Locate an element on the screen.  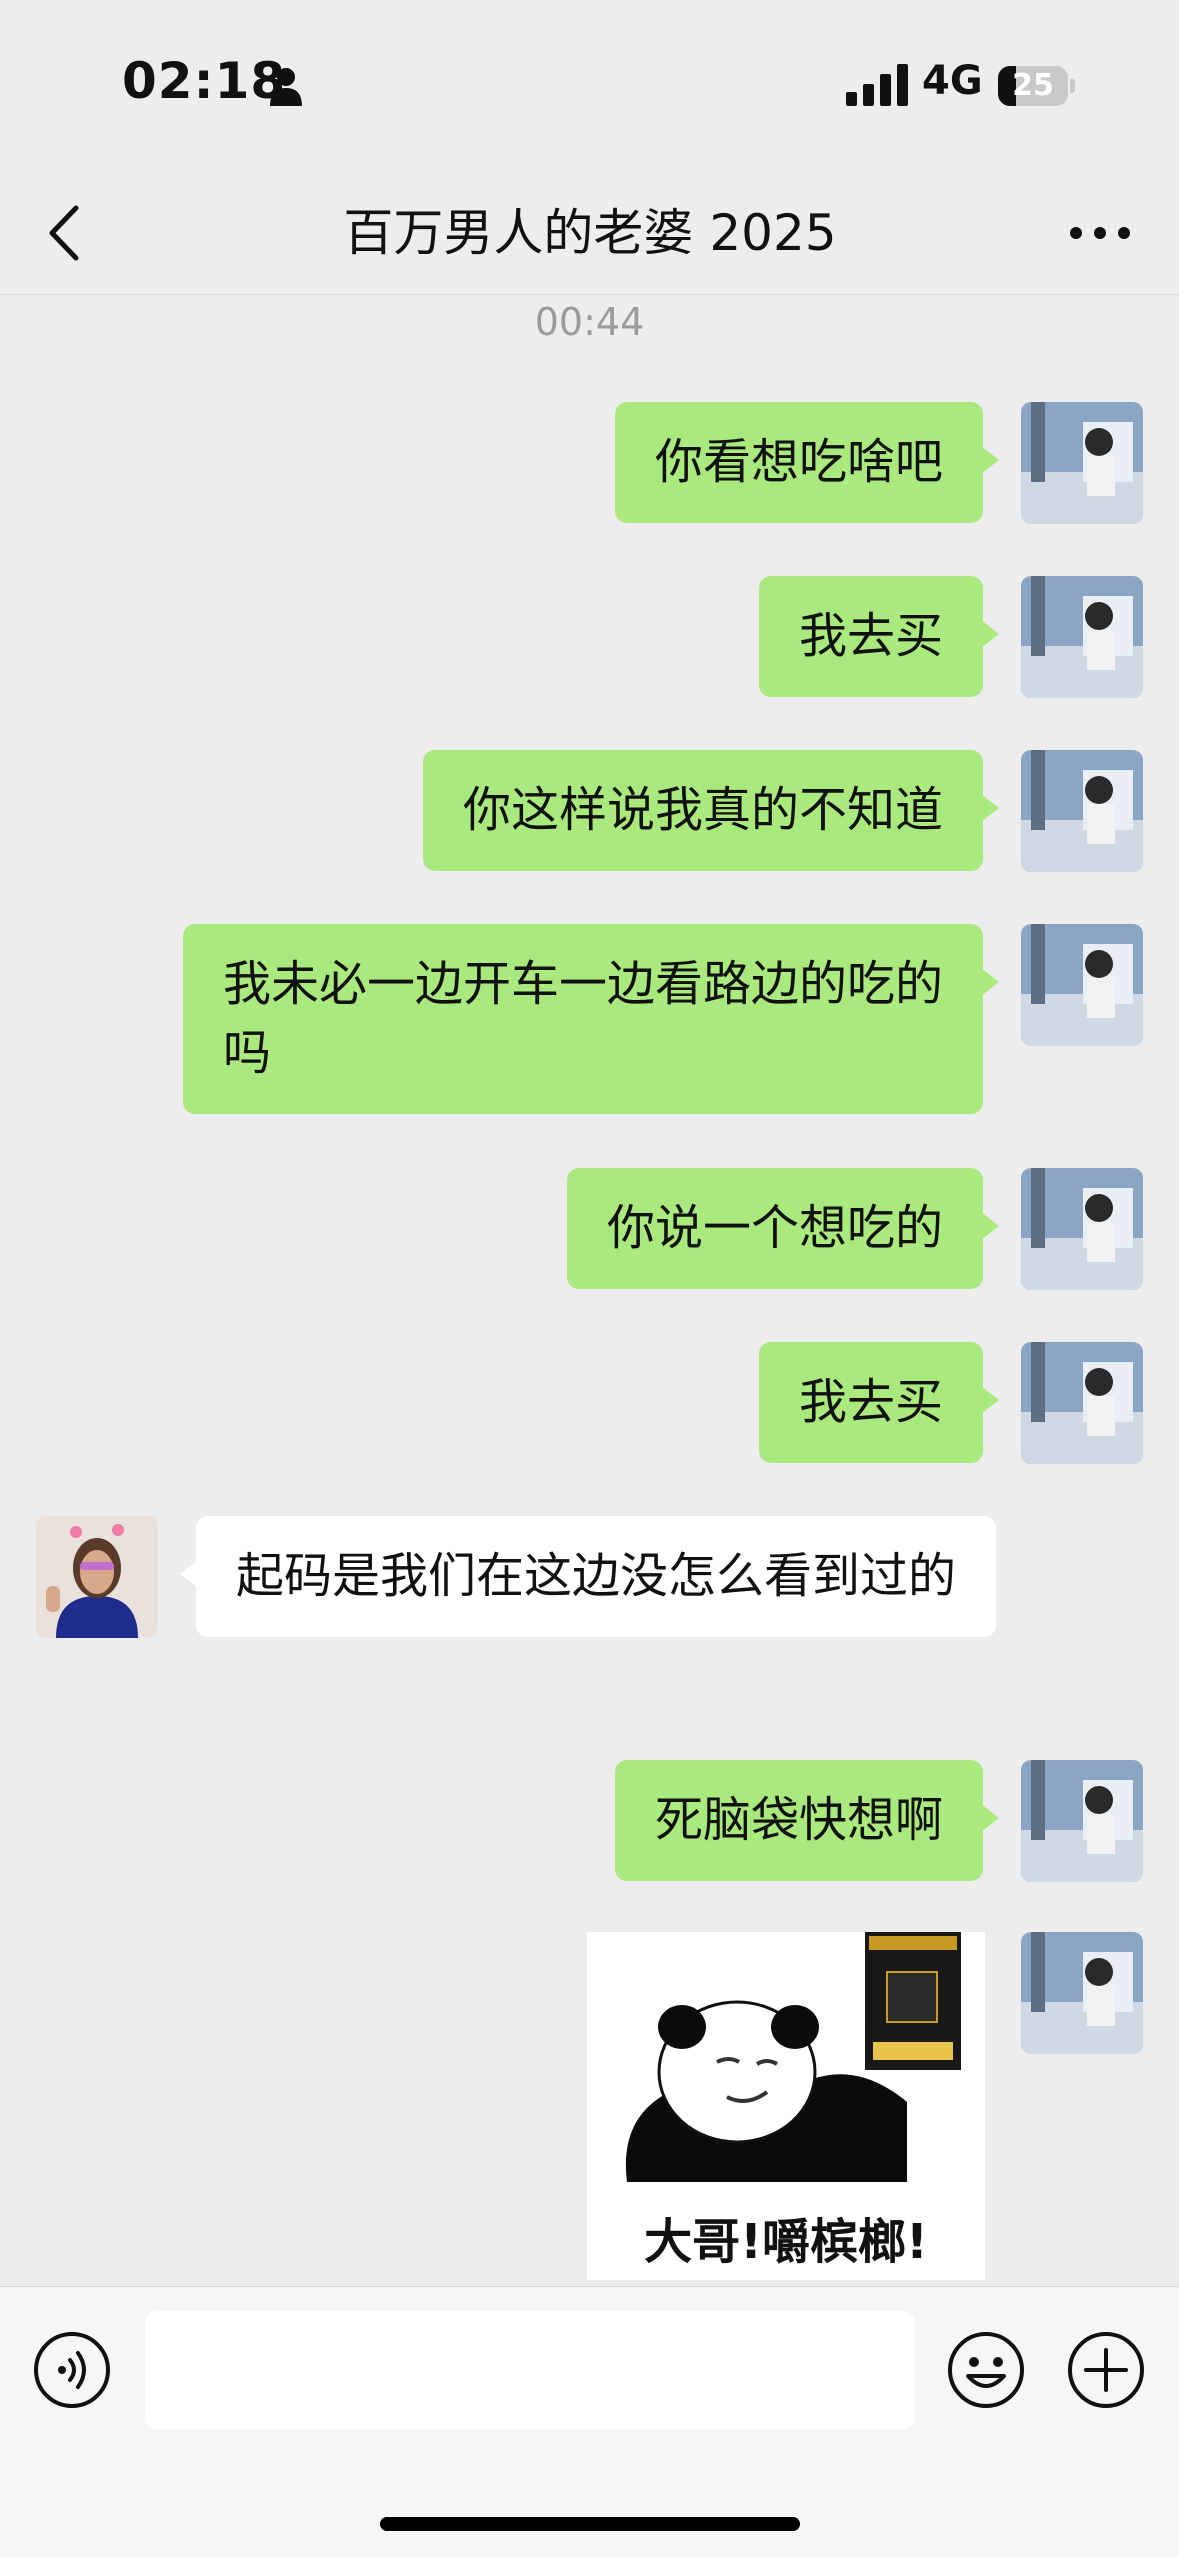
chat-title: 百万男人的老婆 2025 is located at coordinates (590, 233).